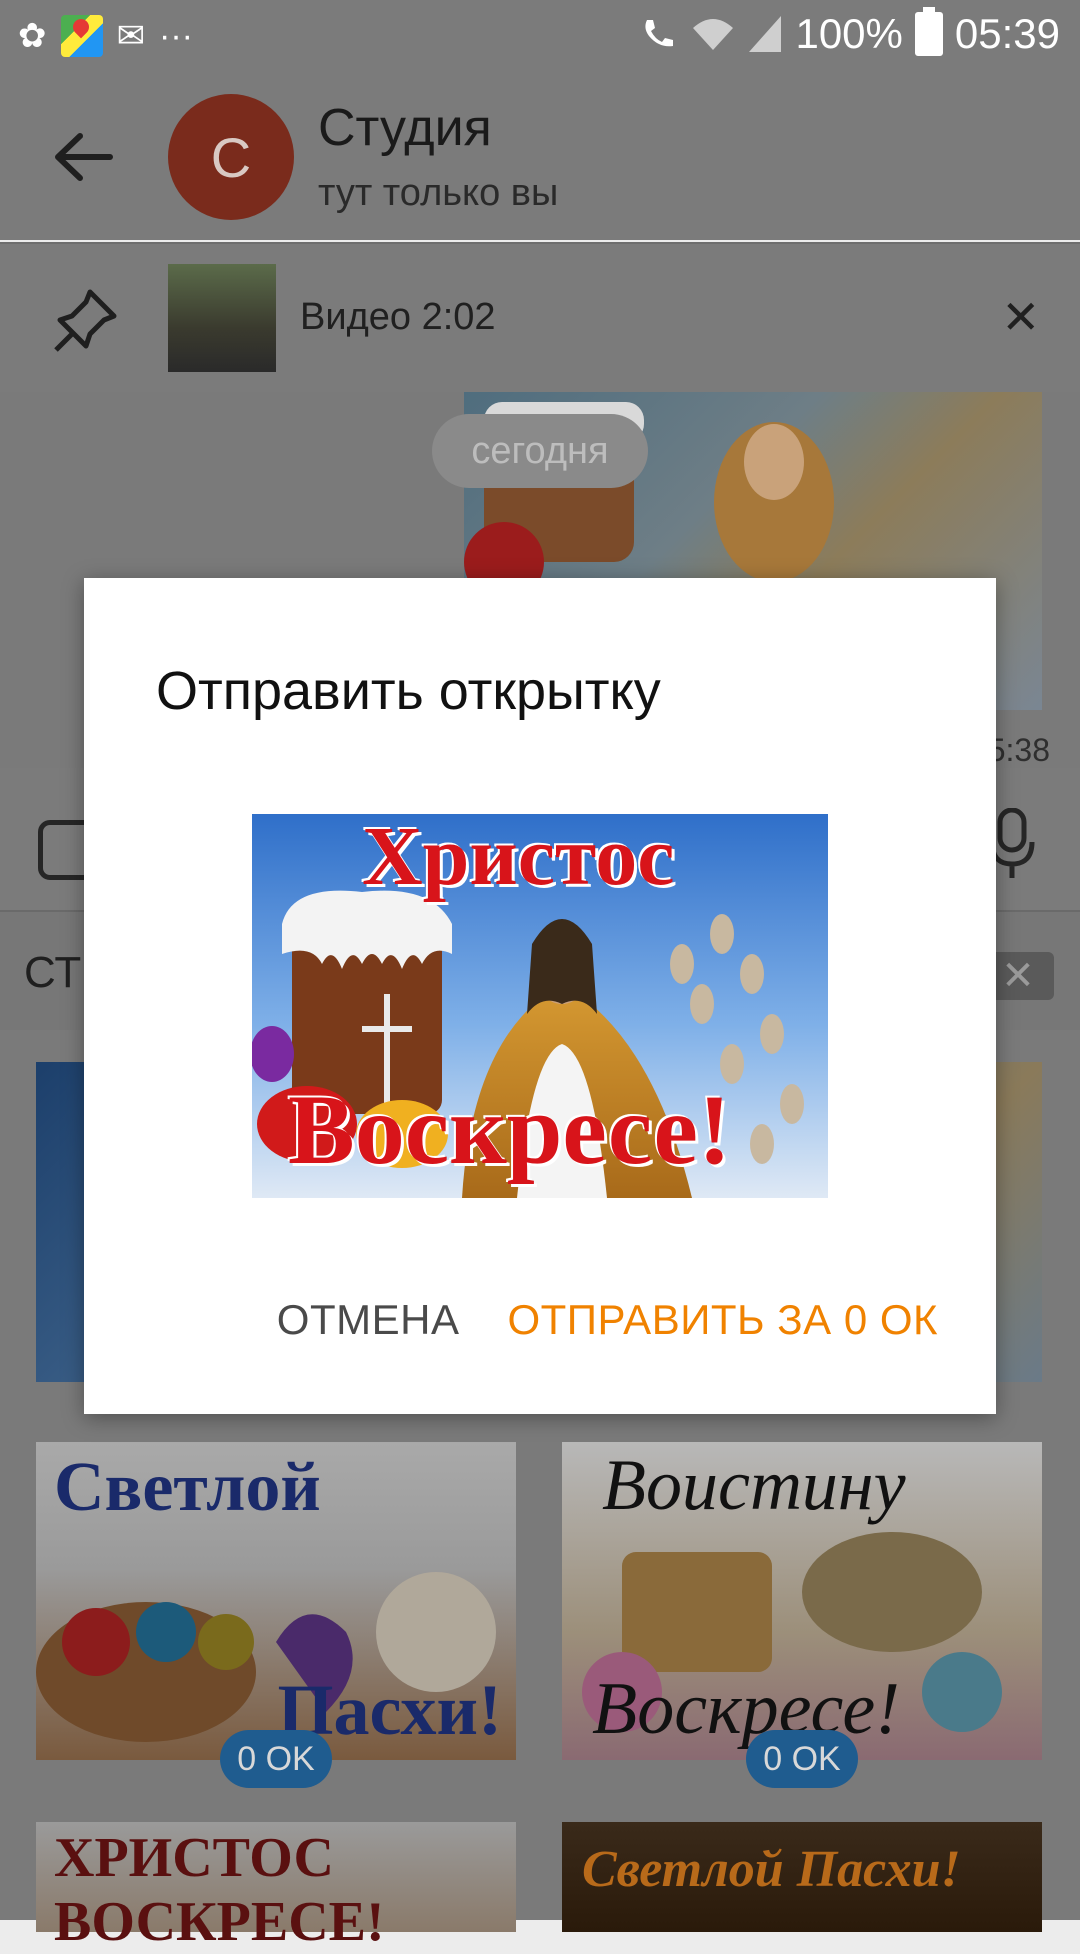 The height and width of the screenshot is (1954, 1080). I want to click on card-preview: Христос Воскресе!, so click(540, 1006).